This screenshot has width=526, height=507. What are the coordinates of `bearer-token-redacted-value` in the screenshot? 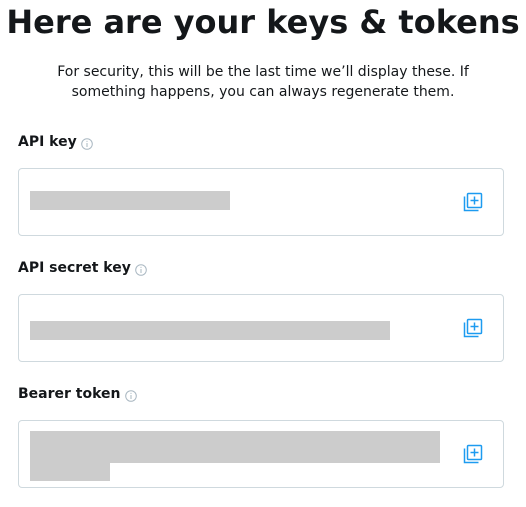 It's located at (235, 447).